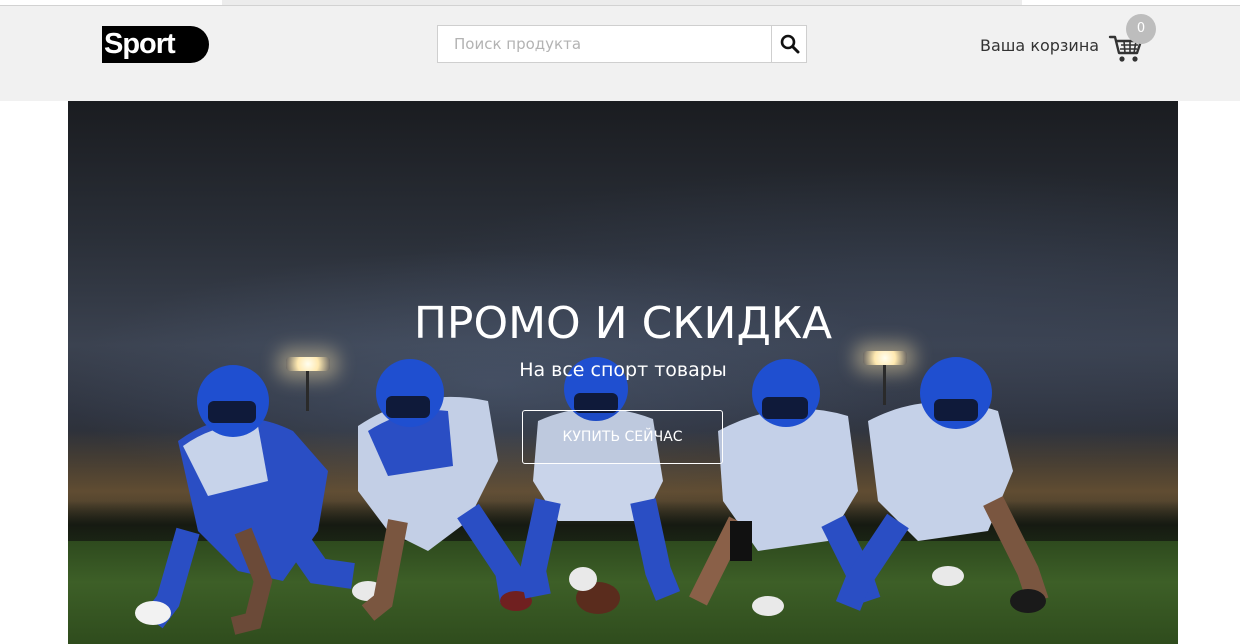 The image size is (1240, 644). I want to click on sport-logo: Sport, so click(155, 44).